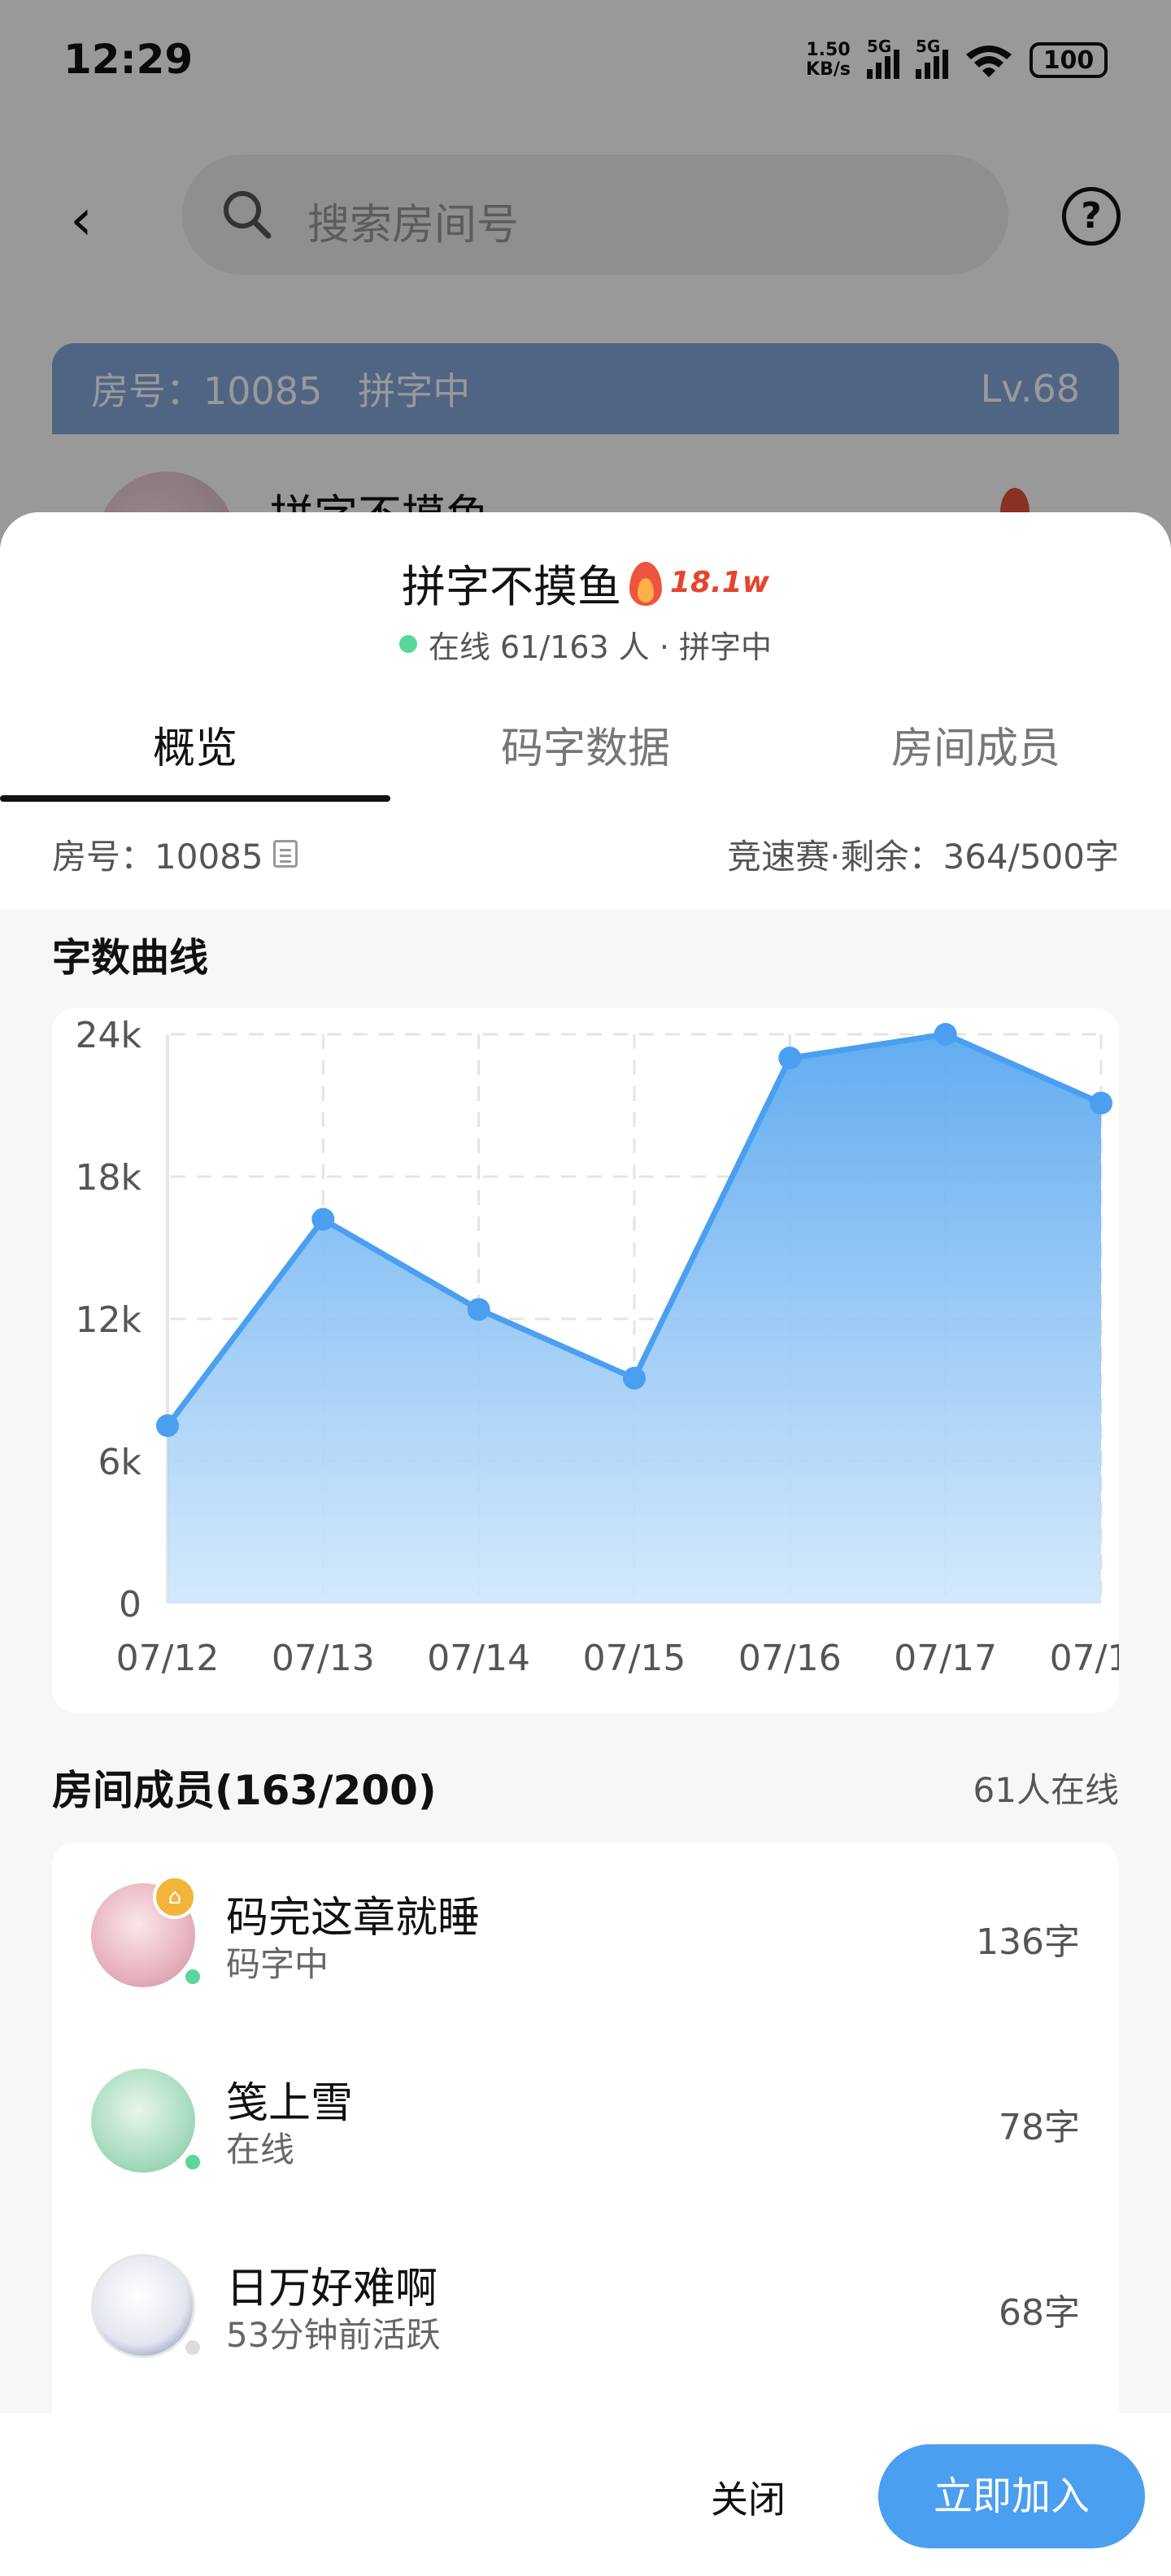 Image resolution: width=1171 pixels, height=2576 pixels. I want to click on x-tick-label: 07/17, so click(946, 1658).